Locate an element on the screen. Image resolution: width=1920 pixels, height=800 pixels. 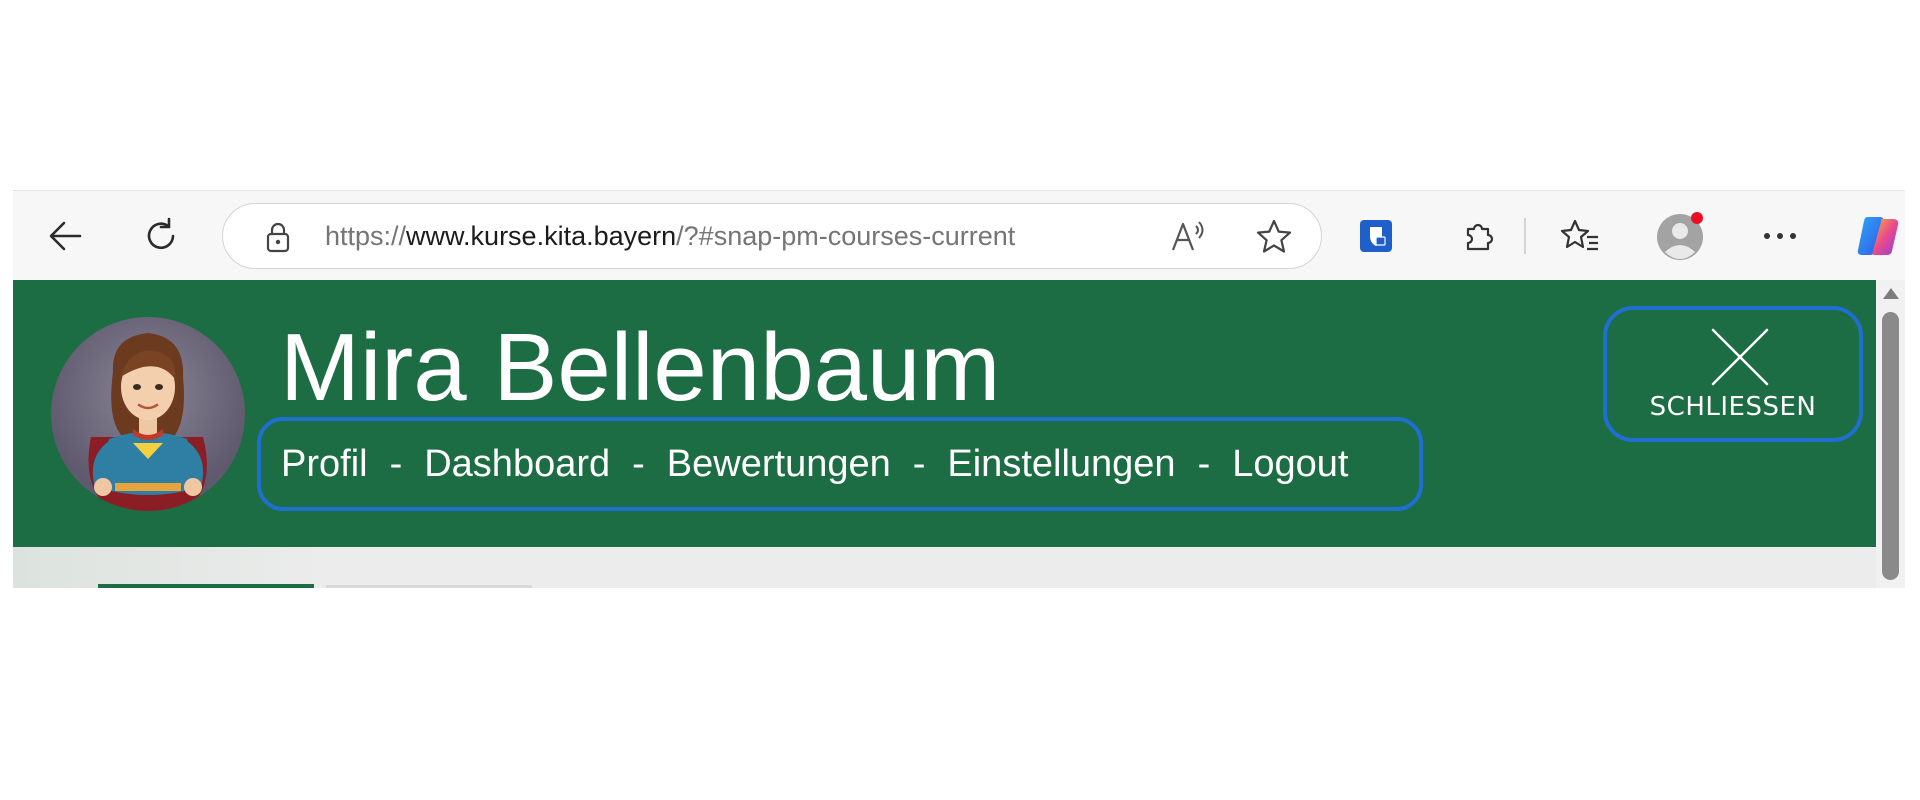
favorites-icon is located at coordinates (1579, 235).